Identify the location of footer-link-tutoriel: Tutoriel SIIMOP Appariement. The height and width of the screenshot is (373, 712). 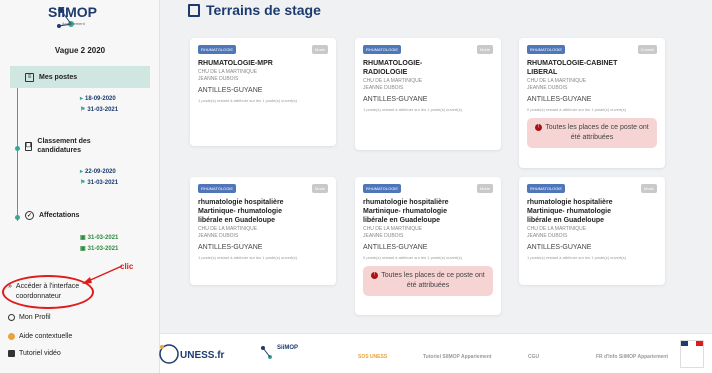
(457, 357).